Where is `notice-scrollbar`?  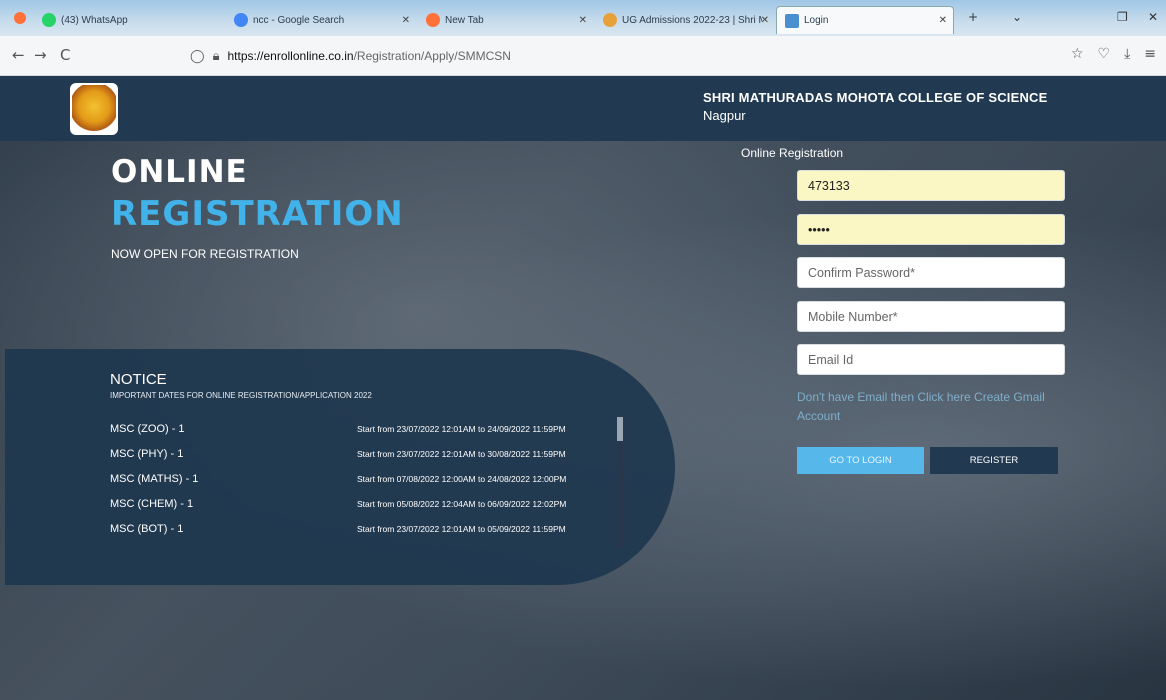 notice-scrollbar is located at coordinates (620, 482).